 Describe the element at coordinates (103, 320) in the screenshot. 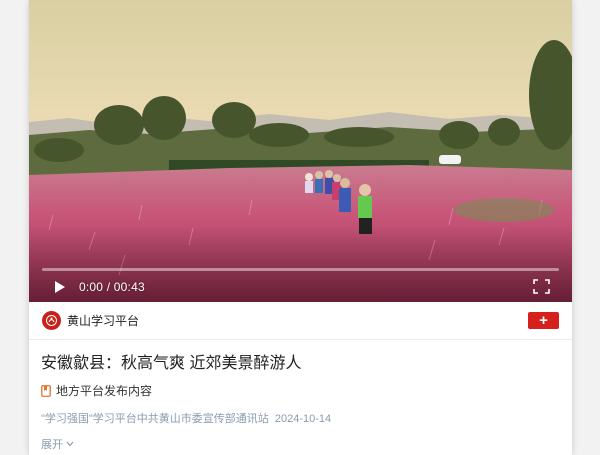

I see `channel-name: 黄山学习平台` at that location.